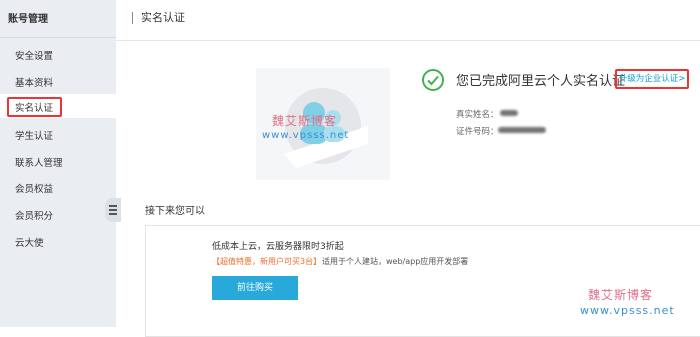 The width and height of the screenshot is (700, 337). Describe the element at coordinates (29, 243) in the screenshot. I see `sidebar-item-label: 云大使` at that location.